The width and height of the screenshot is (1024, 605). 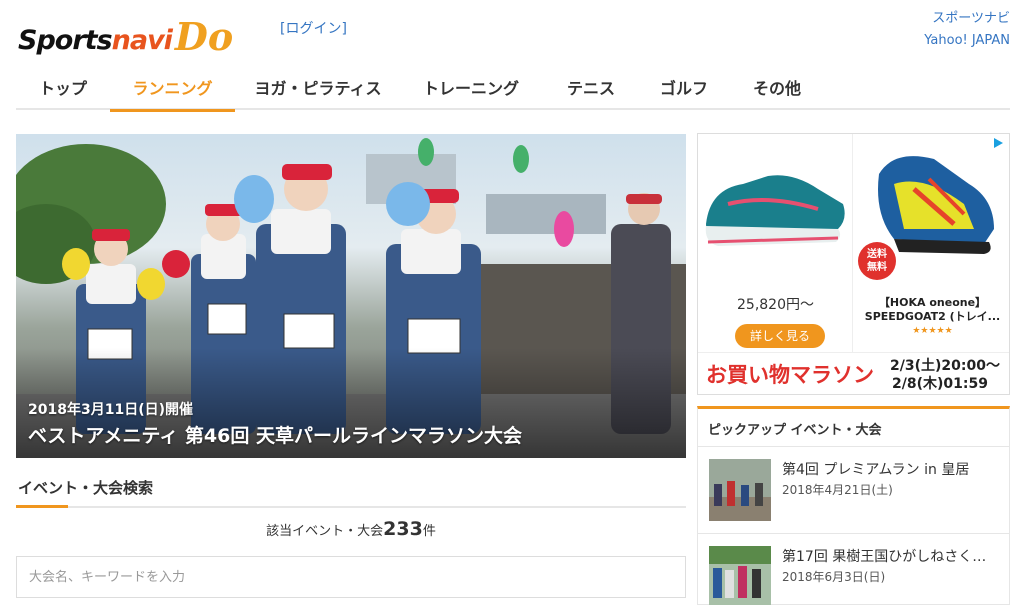 I want to click on ad-price: 25,820円～, so click(x=775, y=305).